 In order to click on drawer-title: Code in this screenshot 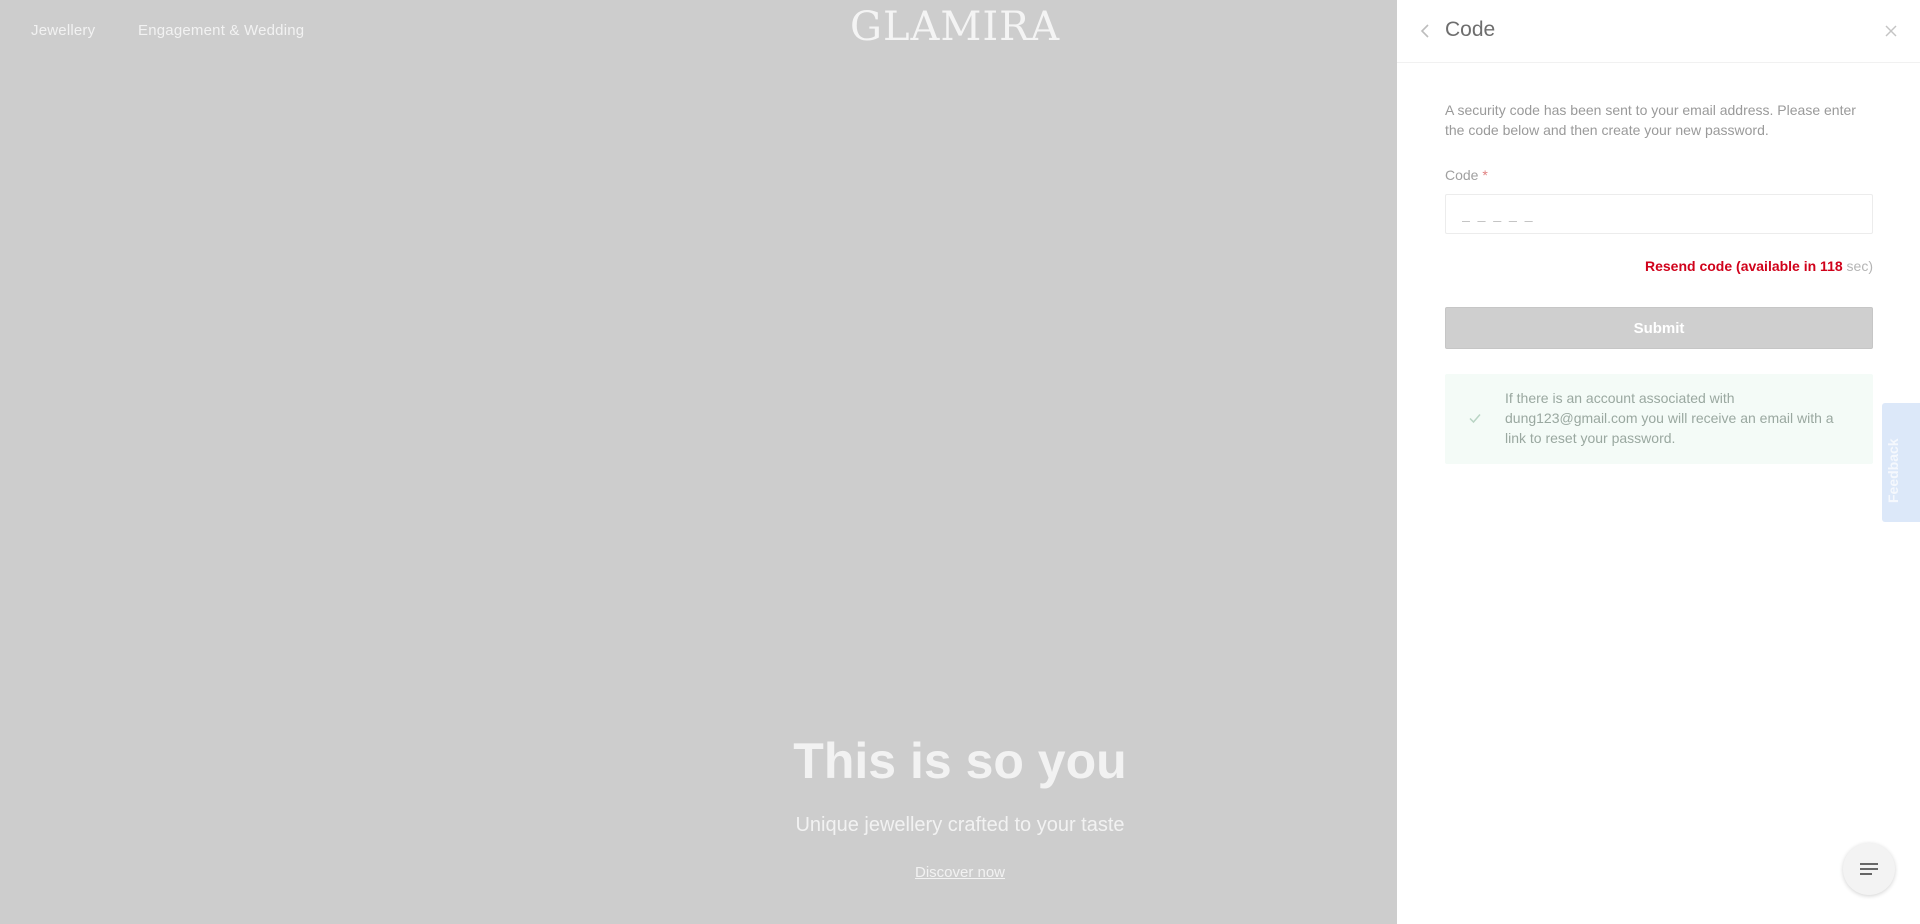, I will do `click(1470, 29)`.